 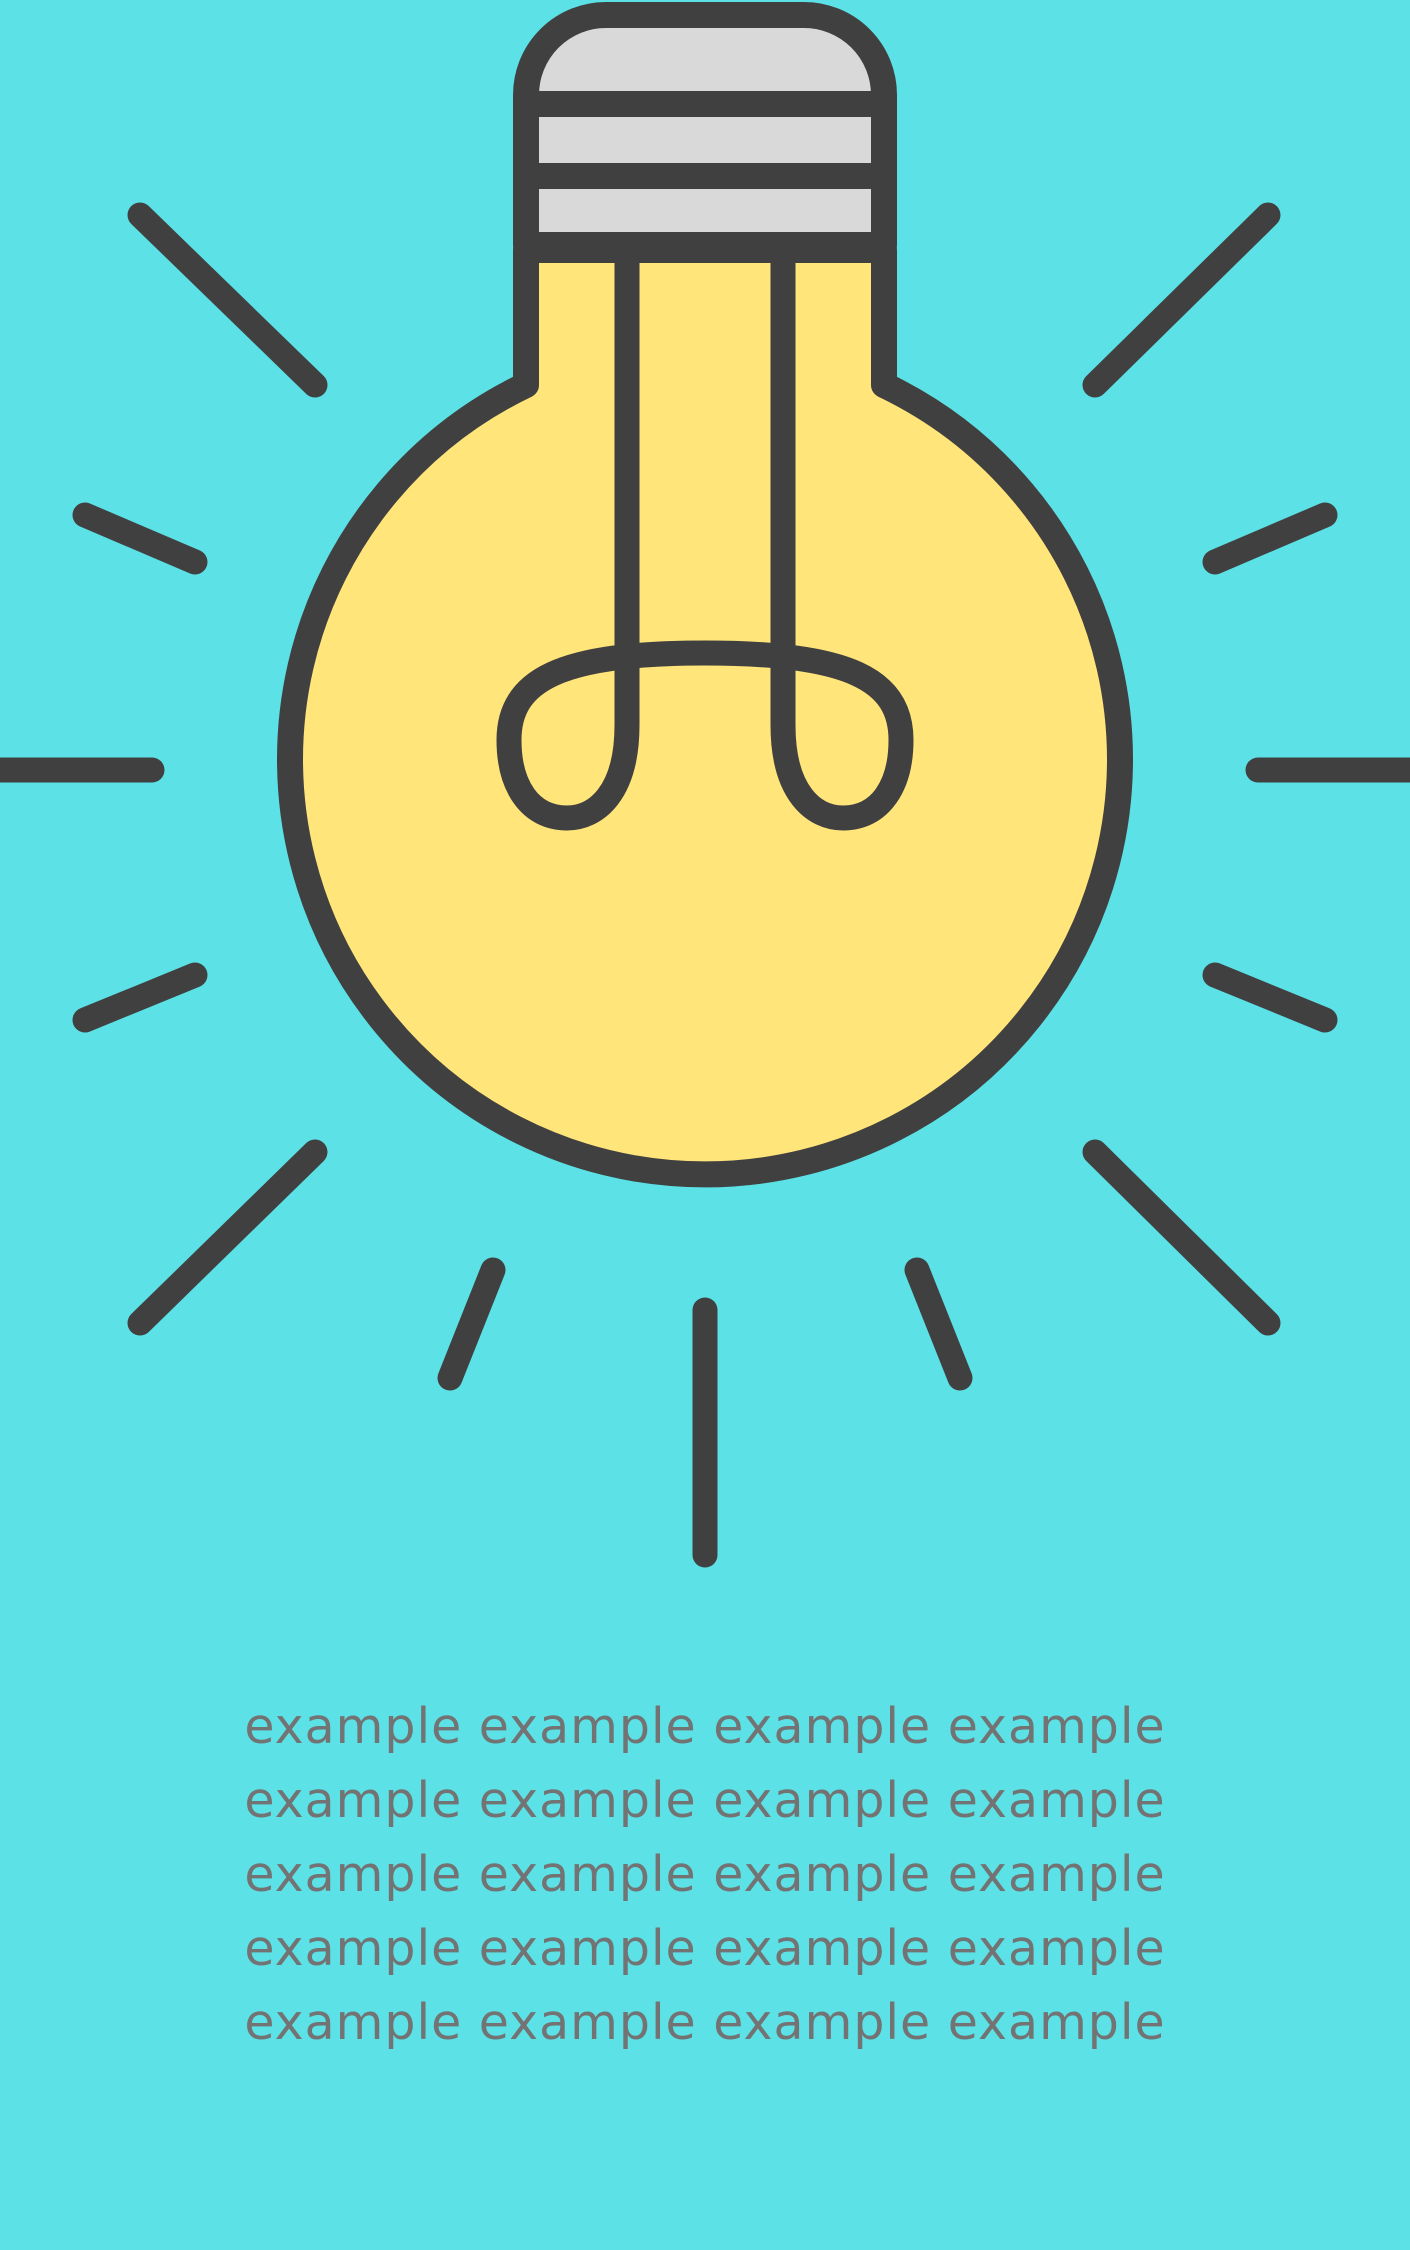 I want to click on ray-mid-lower-right, so click(x=1270, y=997).